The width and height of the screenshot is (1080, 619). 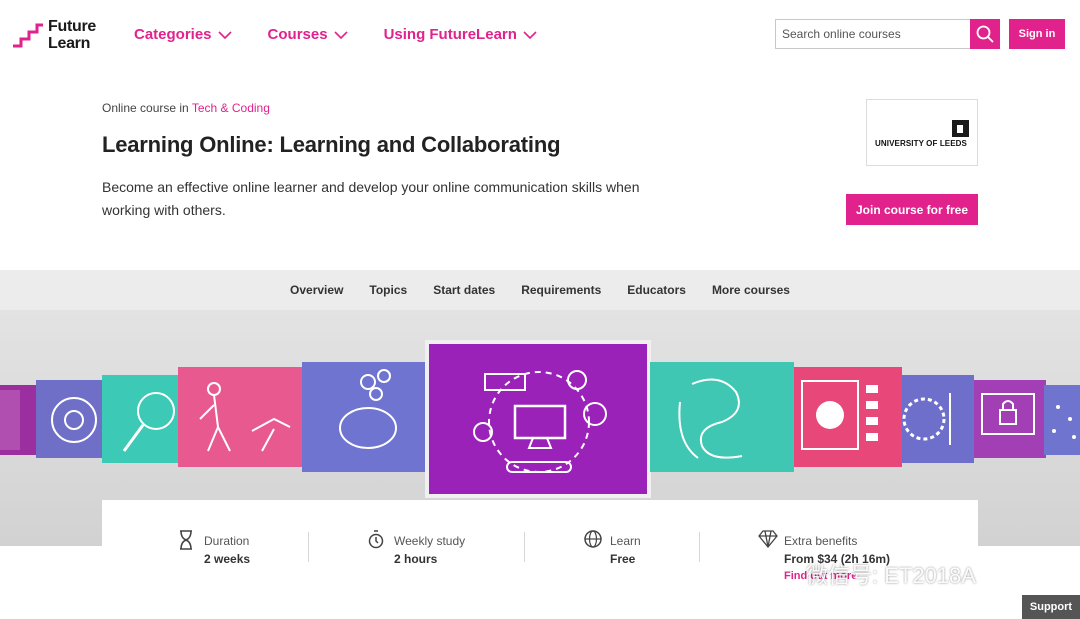 What do you see at coordinates (450, 34) in the screenshot?
I see `nav-using-label: Using FutureLearn` at bounding box center [450, 34].